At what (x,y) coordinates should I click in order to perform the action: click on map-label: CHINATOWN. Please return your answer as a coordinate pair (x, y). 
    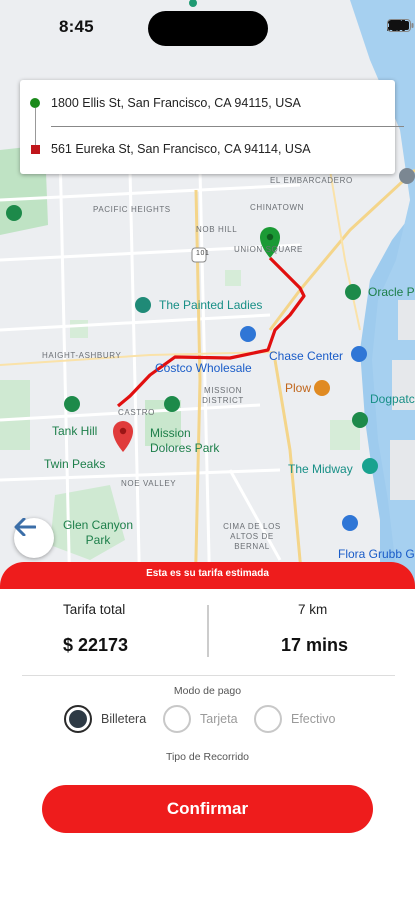
    Looking at the image, I should click on (277, 207).